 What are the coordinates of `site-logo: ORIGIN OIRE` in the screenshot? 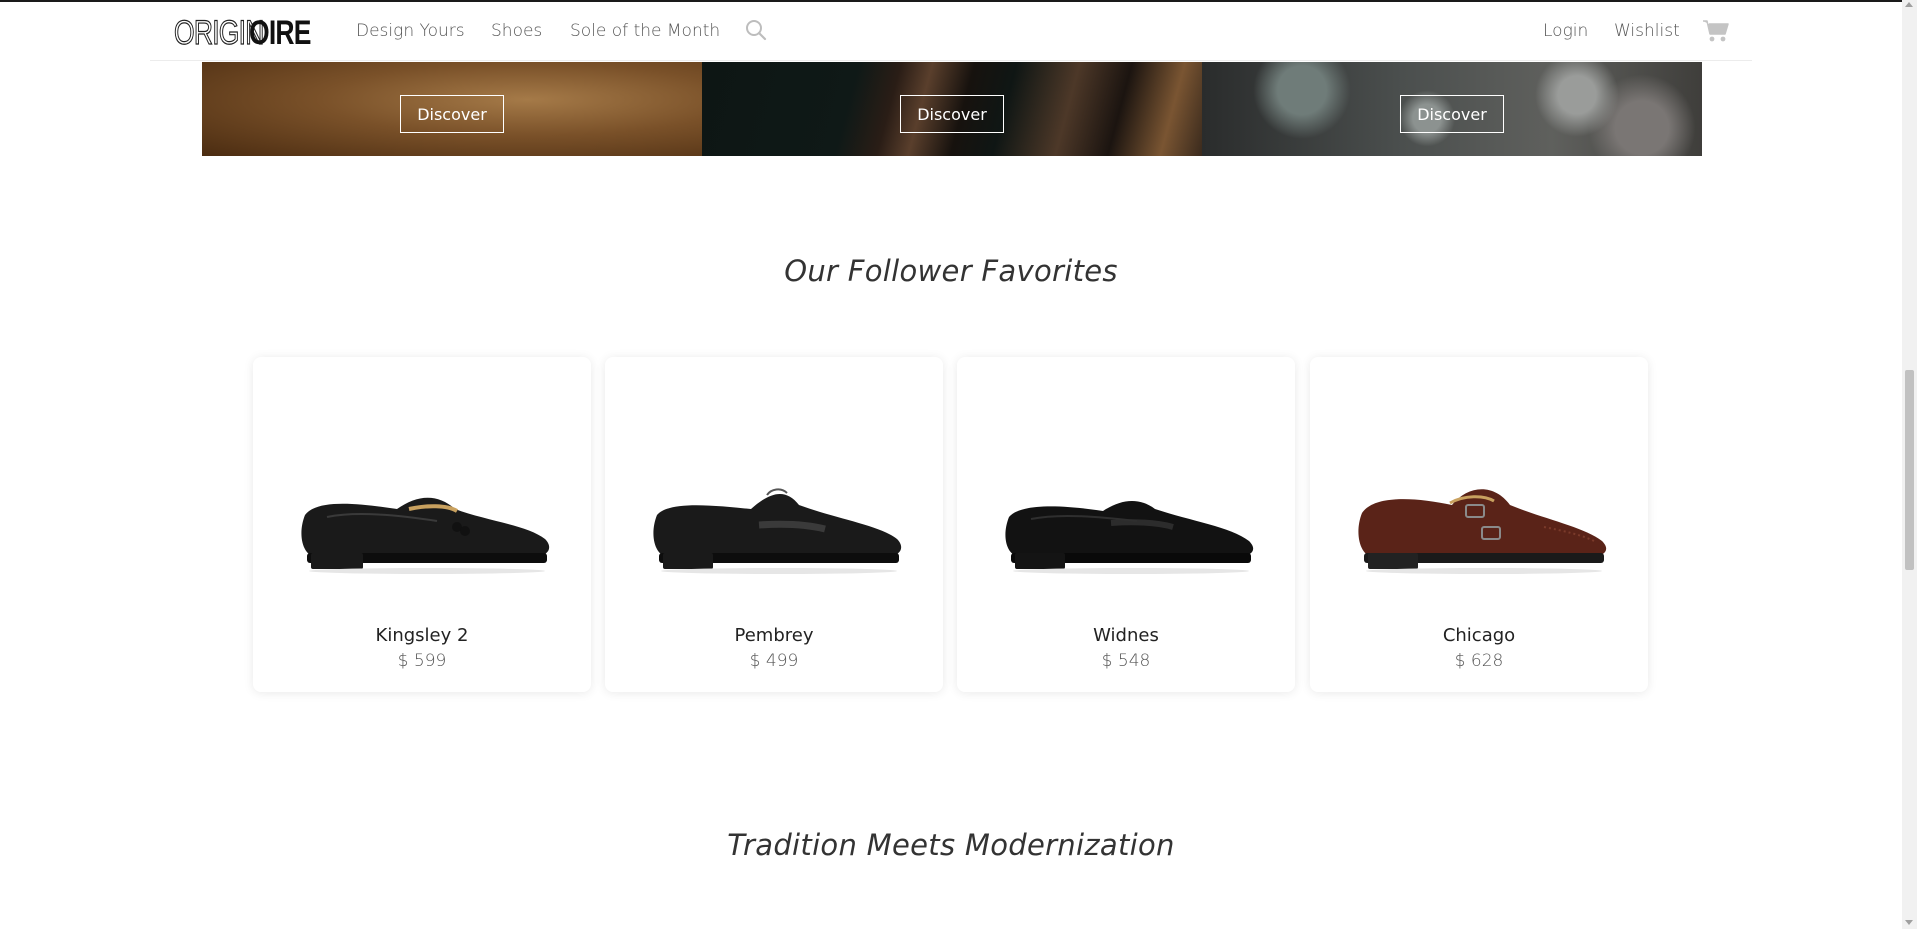 It's located at (251, 33).